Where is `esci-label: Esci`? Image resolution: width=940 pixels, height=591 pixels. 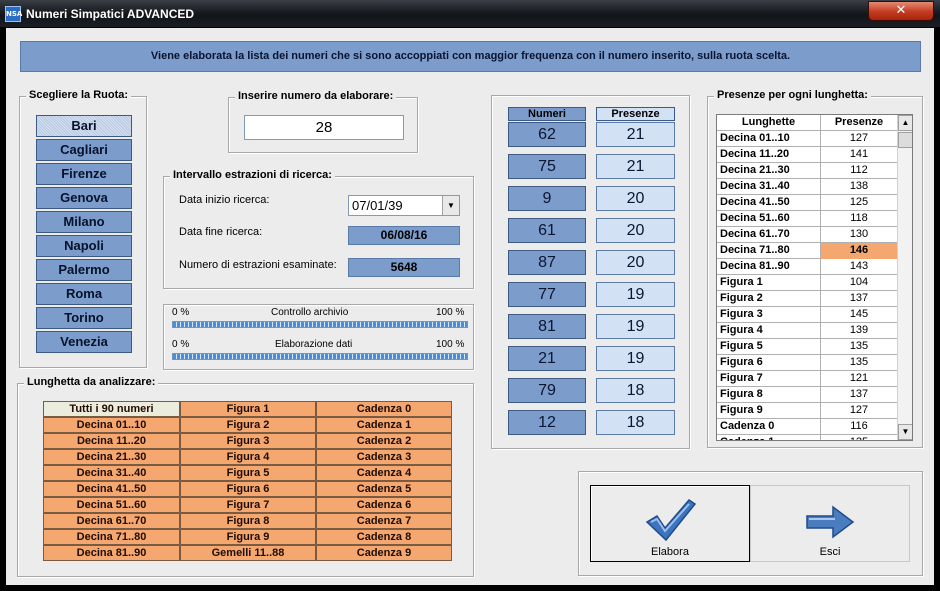 esci-label: Esci is located at coordinates (830, 552).